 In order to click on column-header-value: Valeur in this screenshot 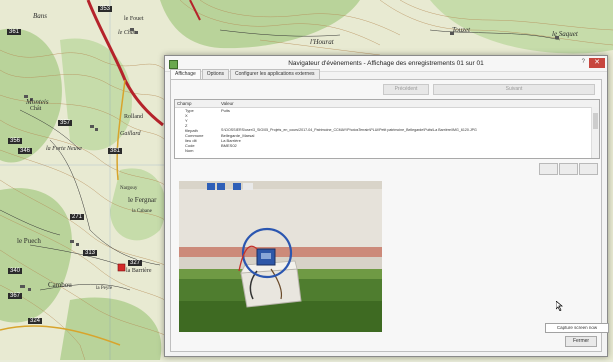, I will do `click(227, 103)`.